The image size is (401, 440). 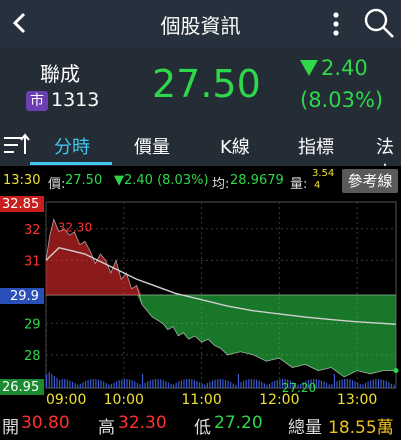 I want to click on open-label: 開, so click(x=10, y=428).